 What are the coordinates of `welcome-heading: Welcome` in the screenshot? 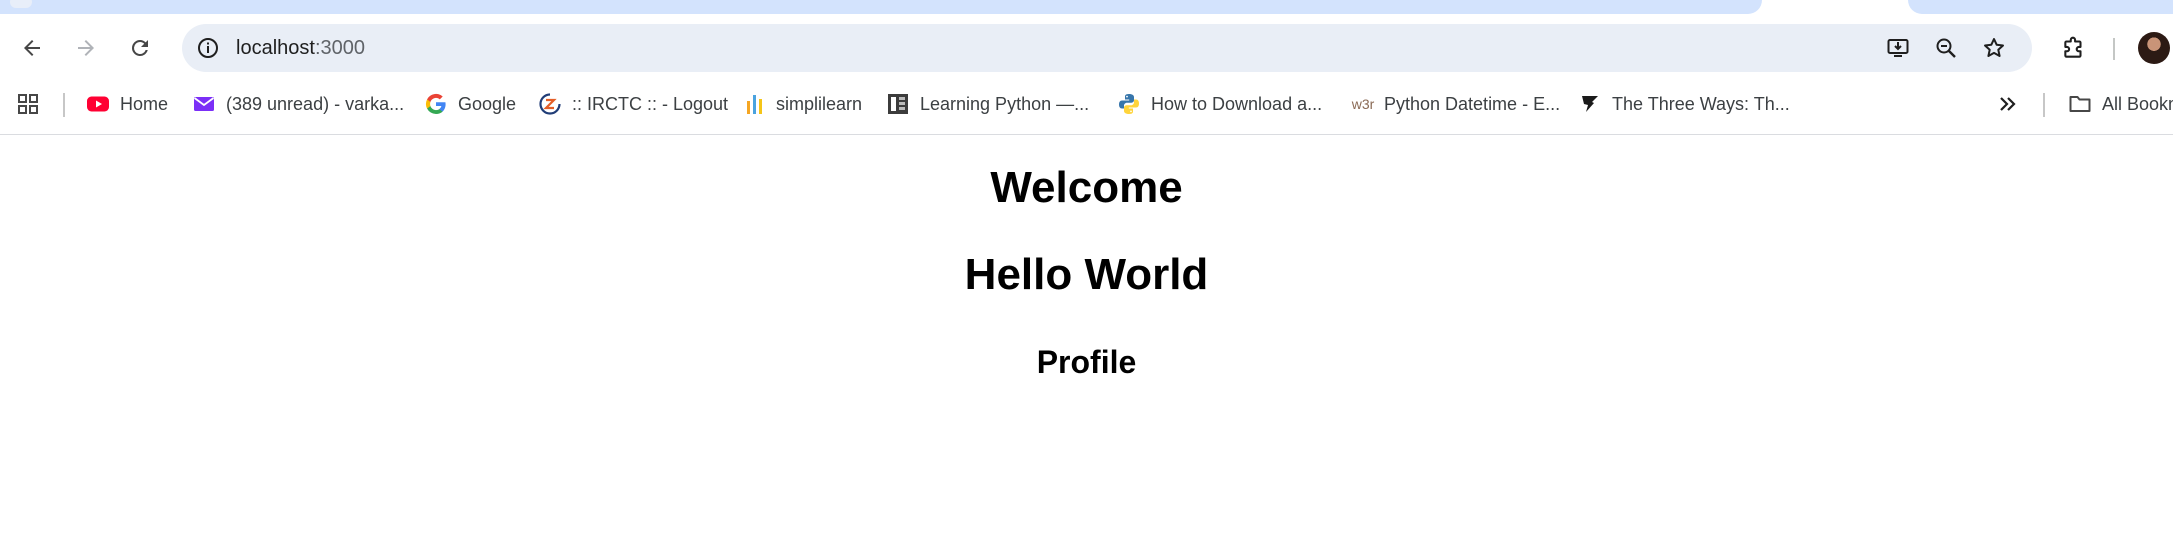 It's located at (1086, 187).